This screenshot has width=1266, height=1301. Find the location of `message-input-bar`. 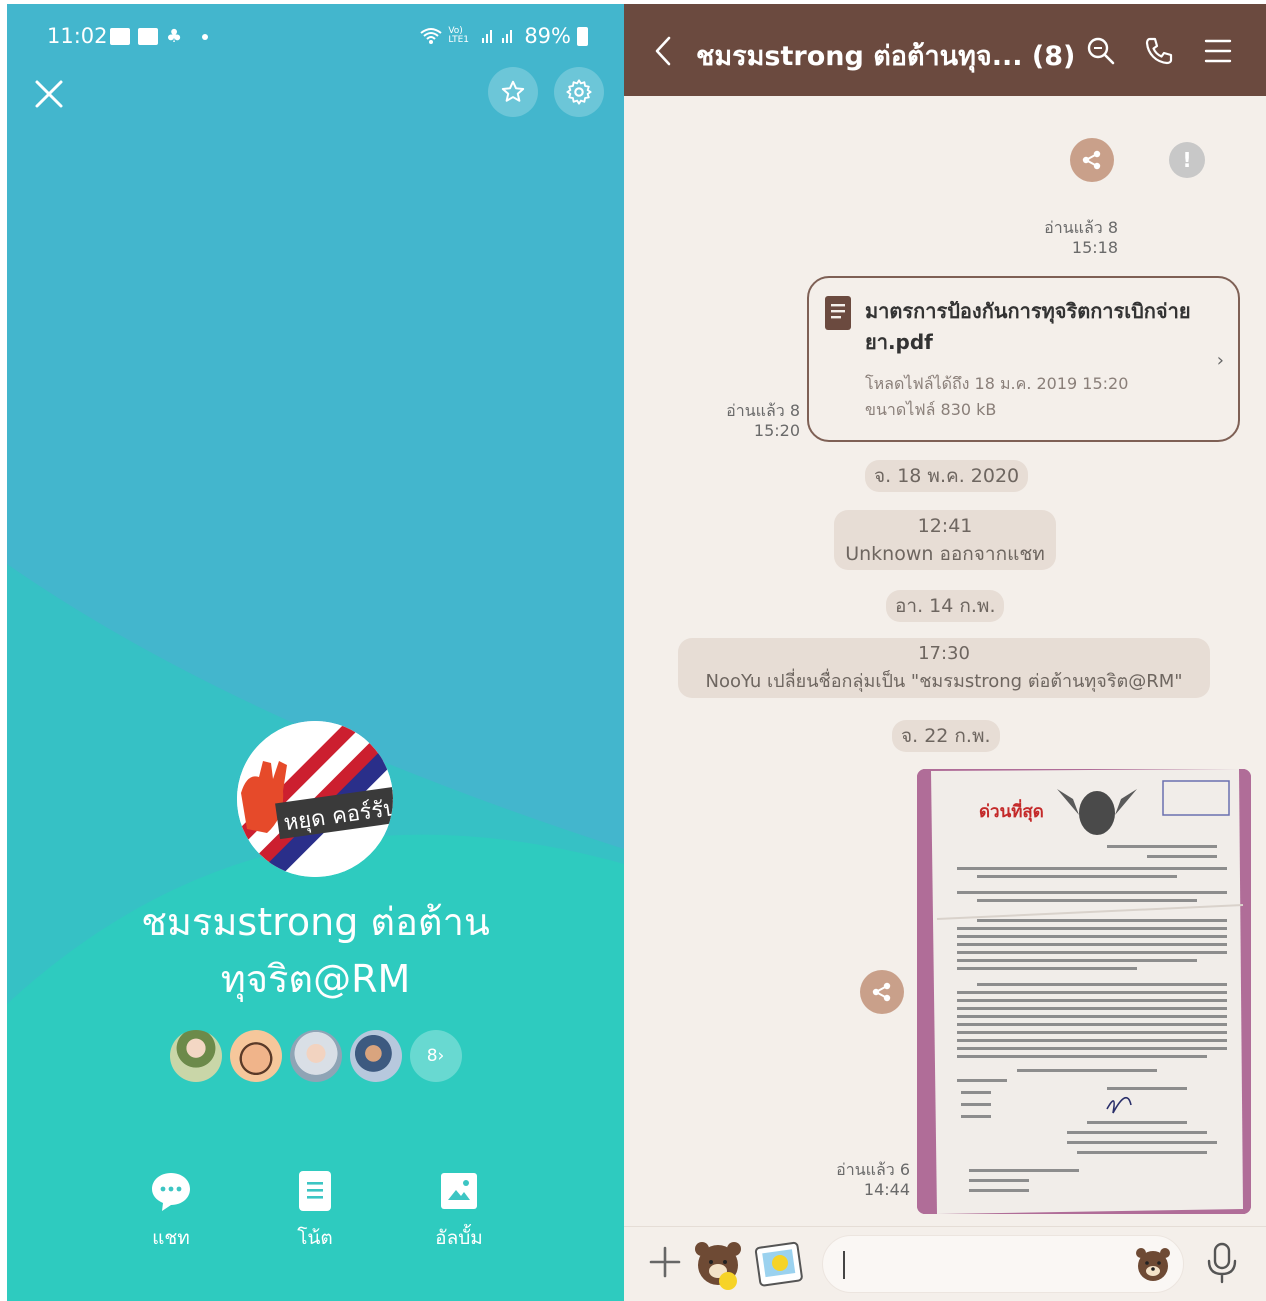

message-input-bar is located at coordinates (945, 1263).